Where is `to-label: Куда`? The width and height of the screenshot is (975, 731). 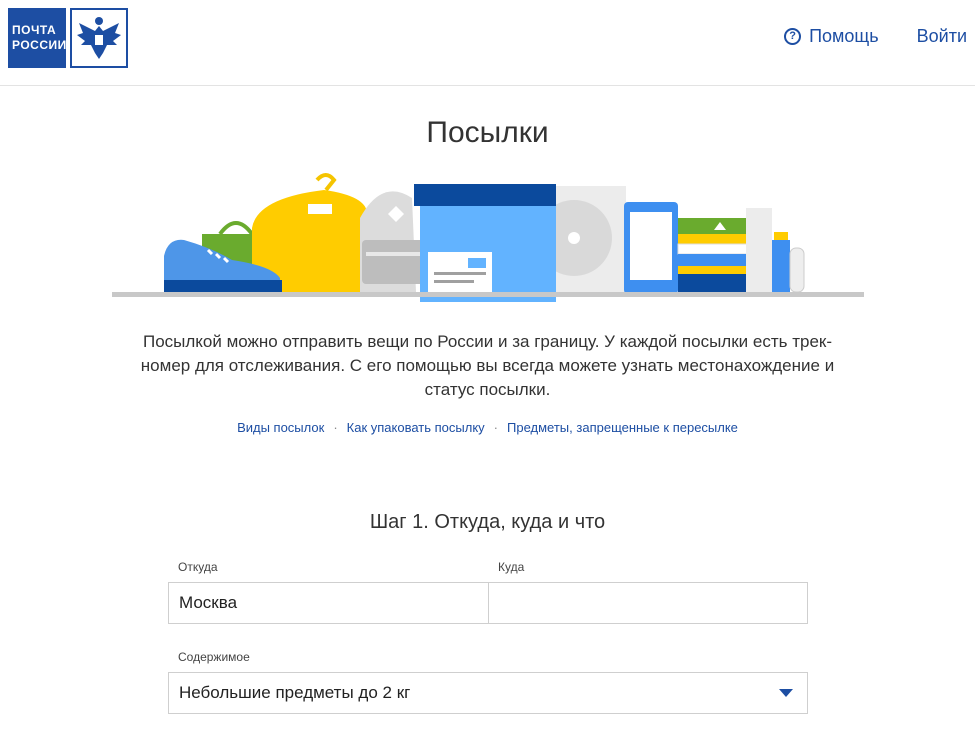
to-label: Куда is located at coordinates (511, 567).